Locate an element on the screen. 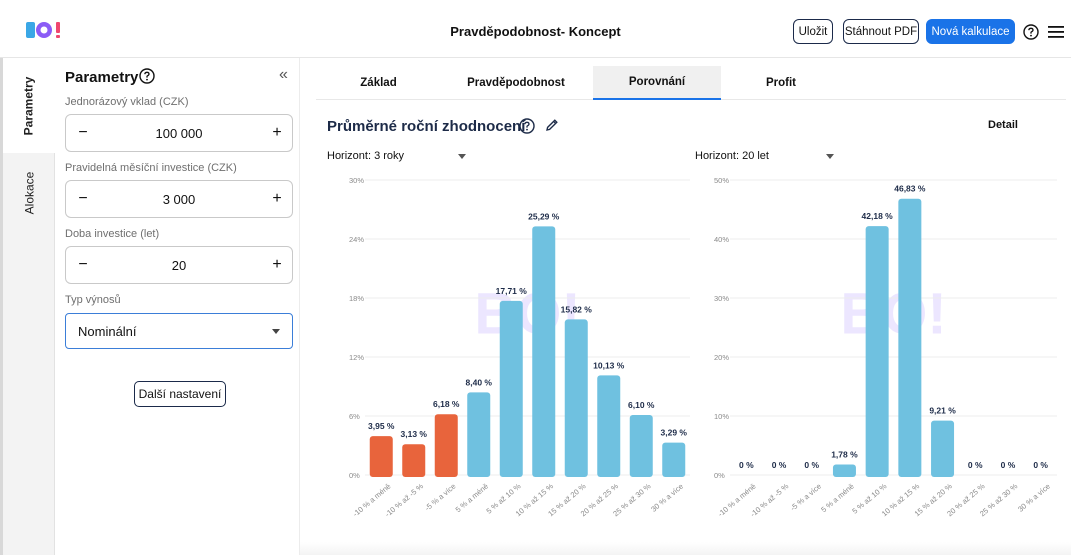  bo-logo is located at coordinates (43, 30).